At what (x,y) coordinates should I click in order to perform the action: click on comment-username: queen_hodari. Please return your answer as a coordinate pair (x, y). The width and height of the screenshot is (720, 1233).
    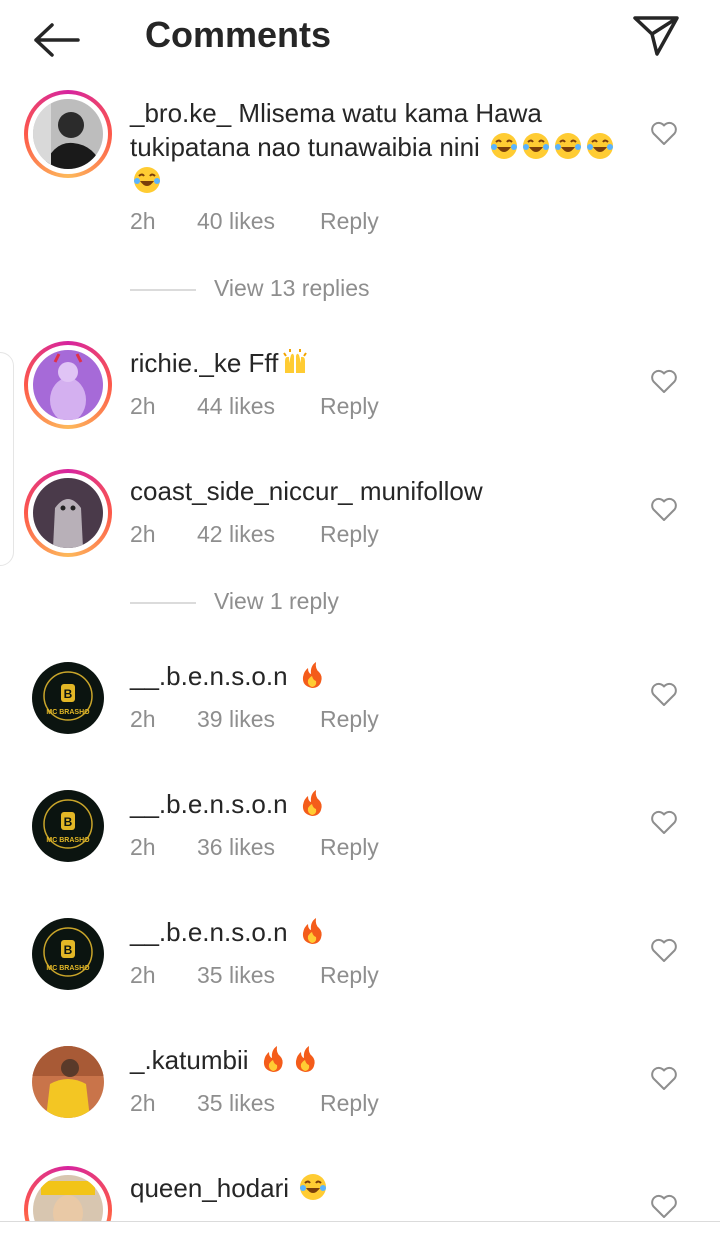
    Looking at the image, I should click on (209, 1188).